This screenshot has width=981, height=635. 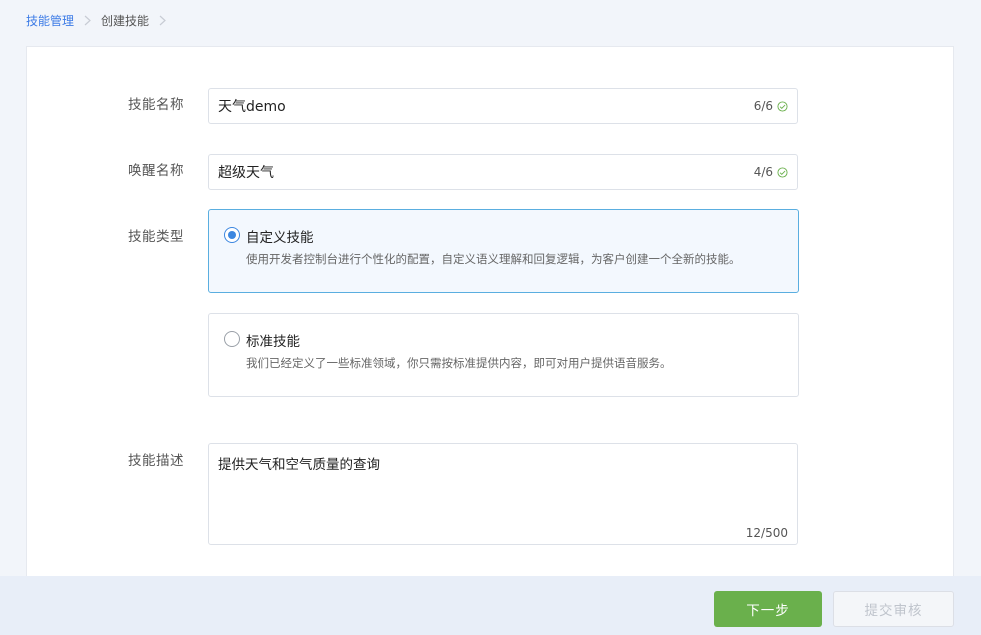 I want to click on footer-bar: 下一步 提交审核, so click(x=490, y=605).